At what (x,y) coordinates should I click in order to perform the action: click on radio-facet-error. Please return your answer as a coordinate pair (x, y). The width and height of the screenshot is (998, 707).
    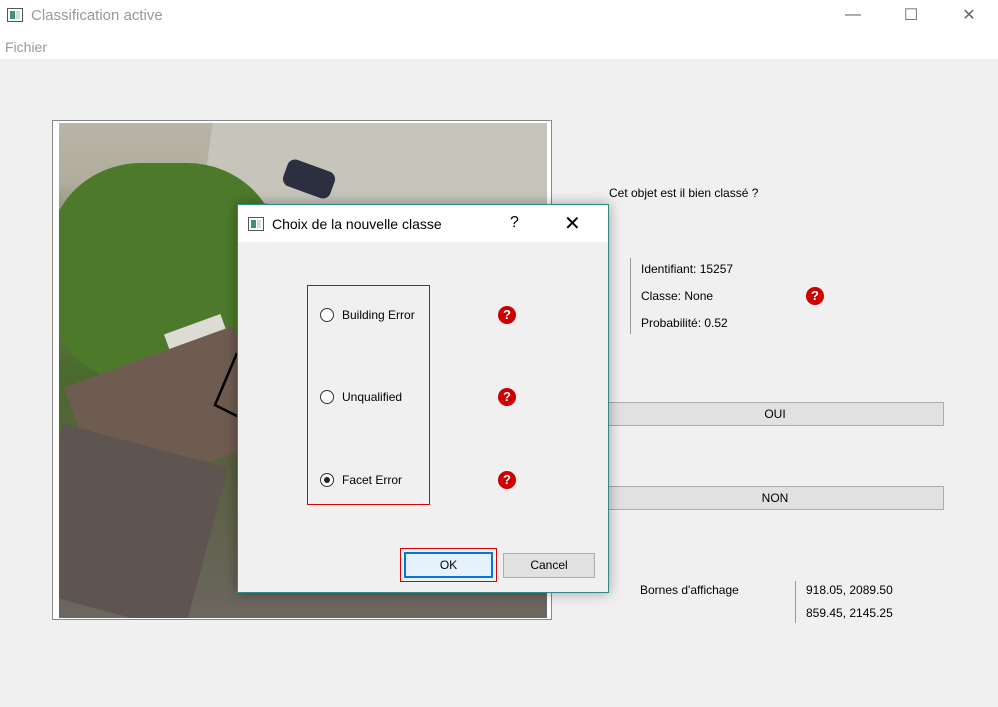
    Looking at the image, I should click on (327, 480).